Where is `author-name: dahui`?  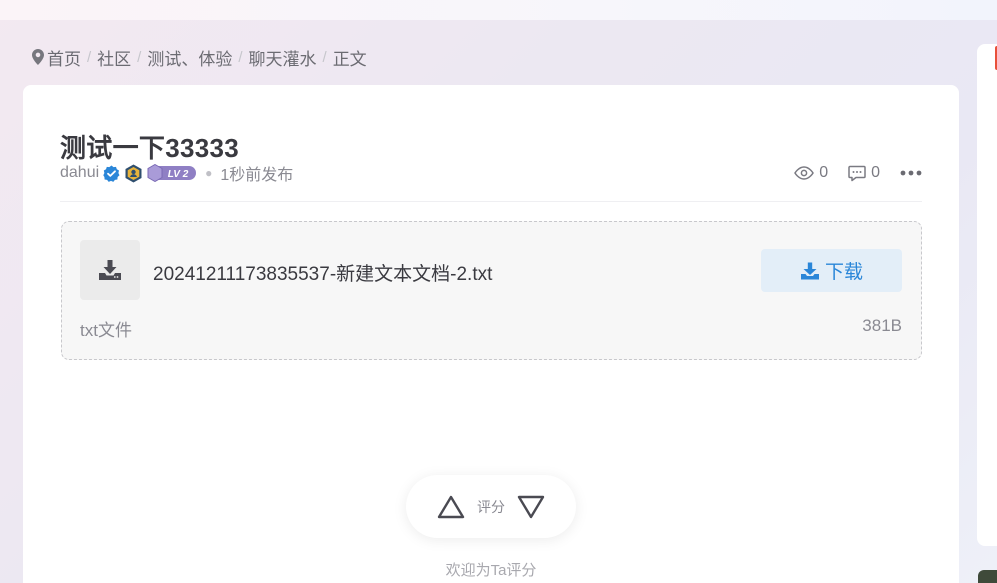
author-name: dahui is located at coordinates (79, 173).